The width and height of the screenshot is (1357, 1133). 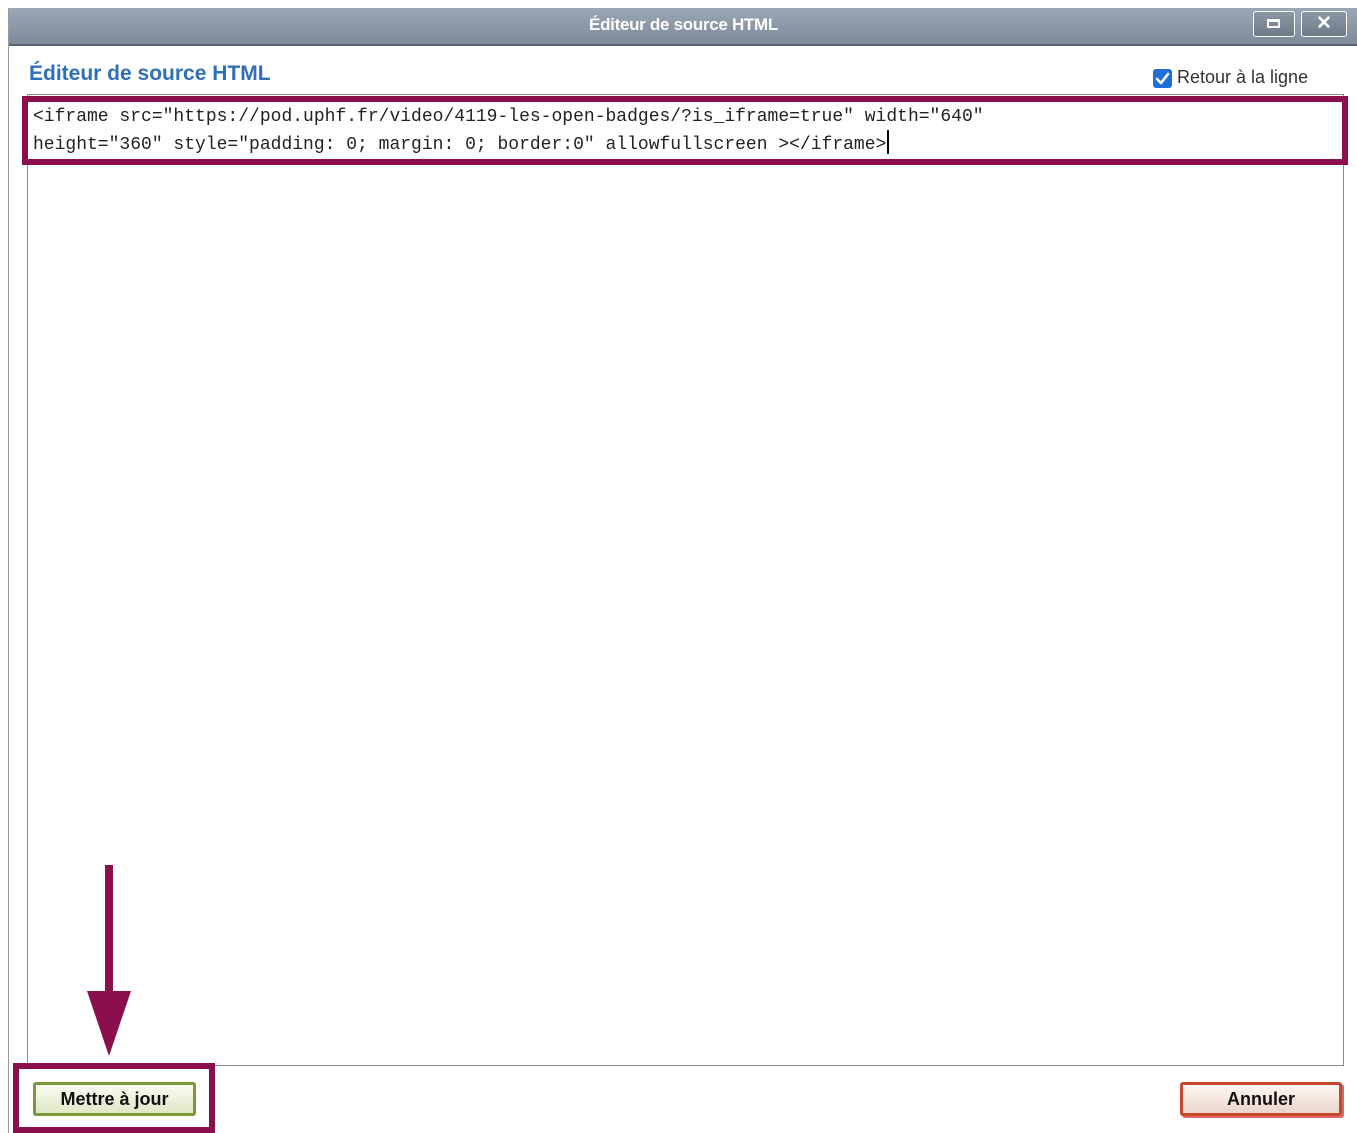 I want to click on close-button: ✕, so click(x=1324, y=24).